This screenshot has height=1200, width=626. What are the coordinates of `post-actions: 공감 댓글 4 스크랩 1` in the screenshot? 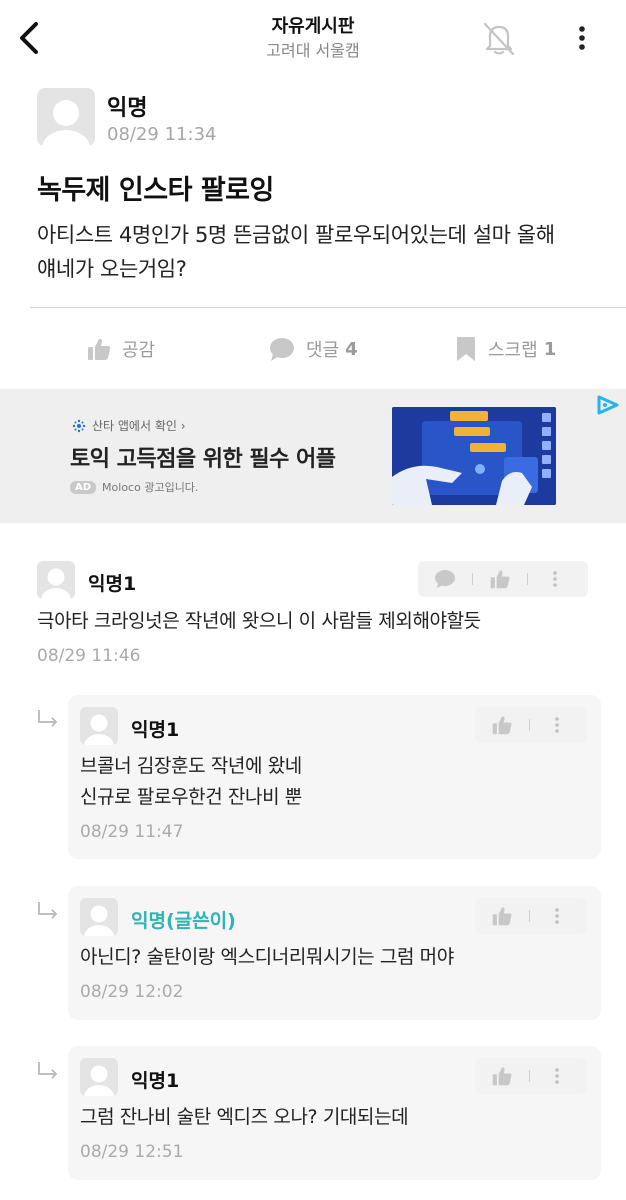 It's located at (313, 350).